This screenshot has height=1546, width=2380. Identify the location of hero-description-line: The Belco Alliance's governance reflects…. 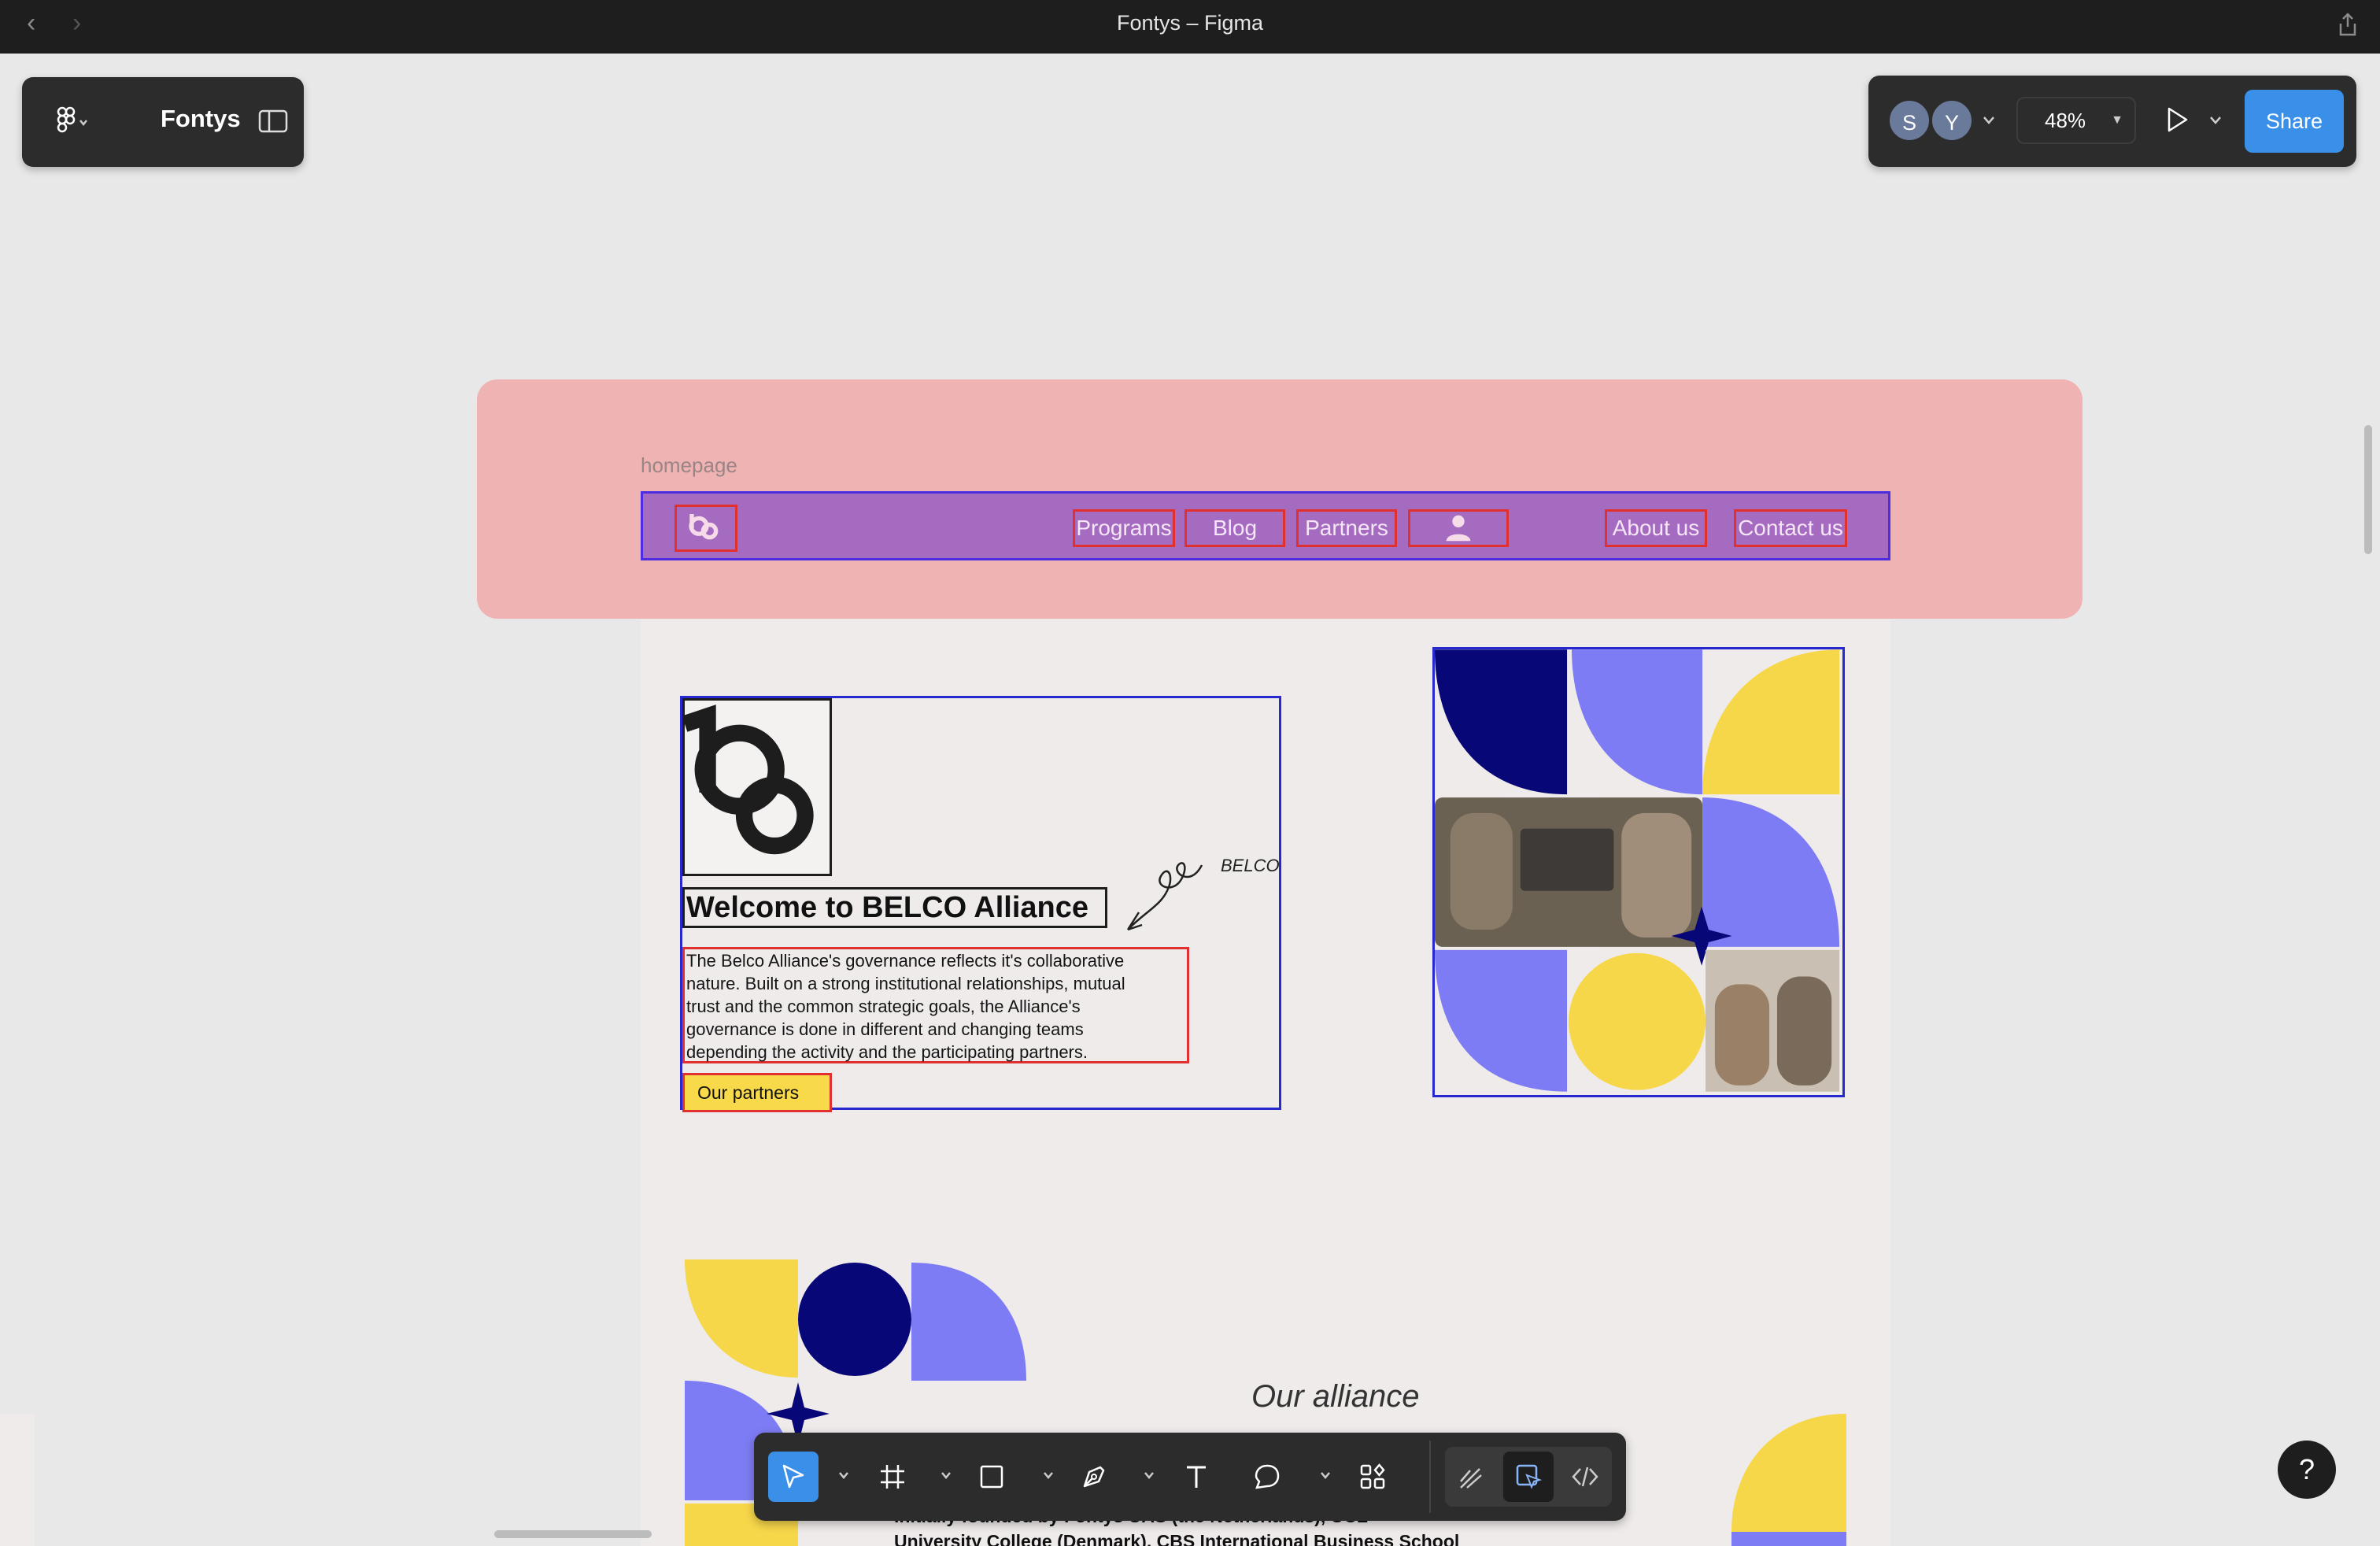
(905, 961).